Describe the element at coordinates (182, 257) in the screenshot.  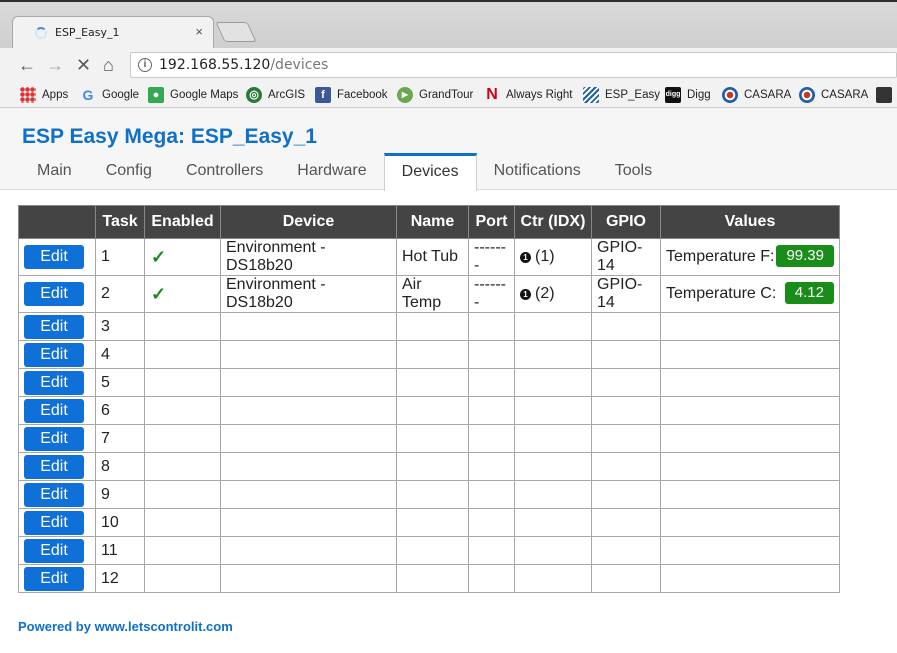
I see `enabled-cell: ✓` at that location.